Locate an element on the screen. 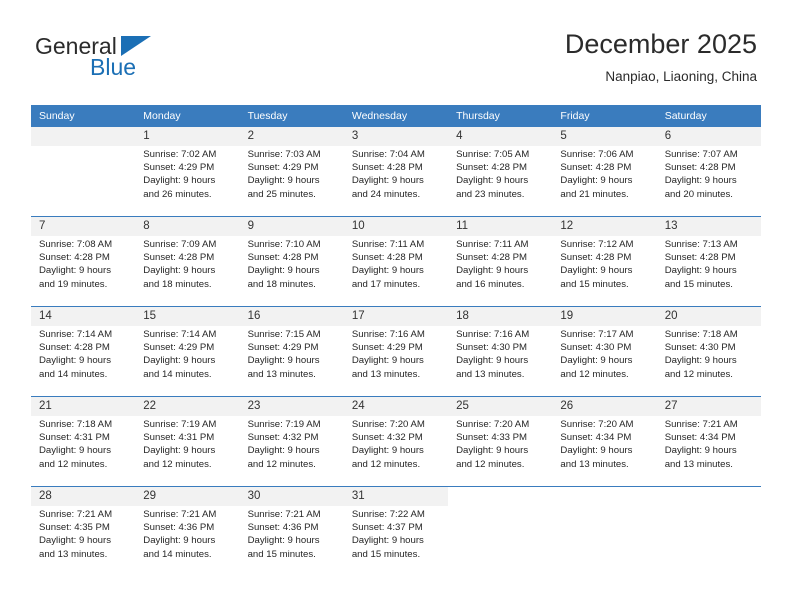  daylight-text-line2: and 16 minutes. is located at coordinates (490, 284).